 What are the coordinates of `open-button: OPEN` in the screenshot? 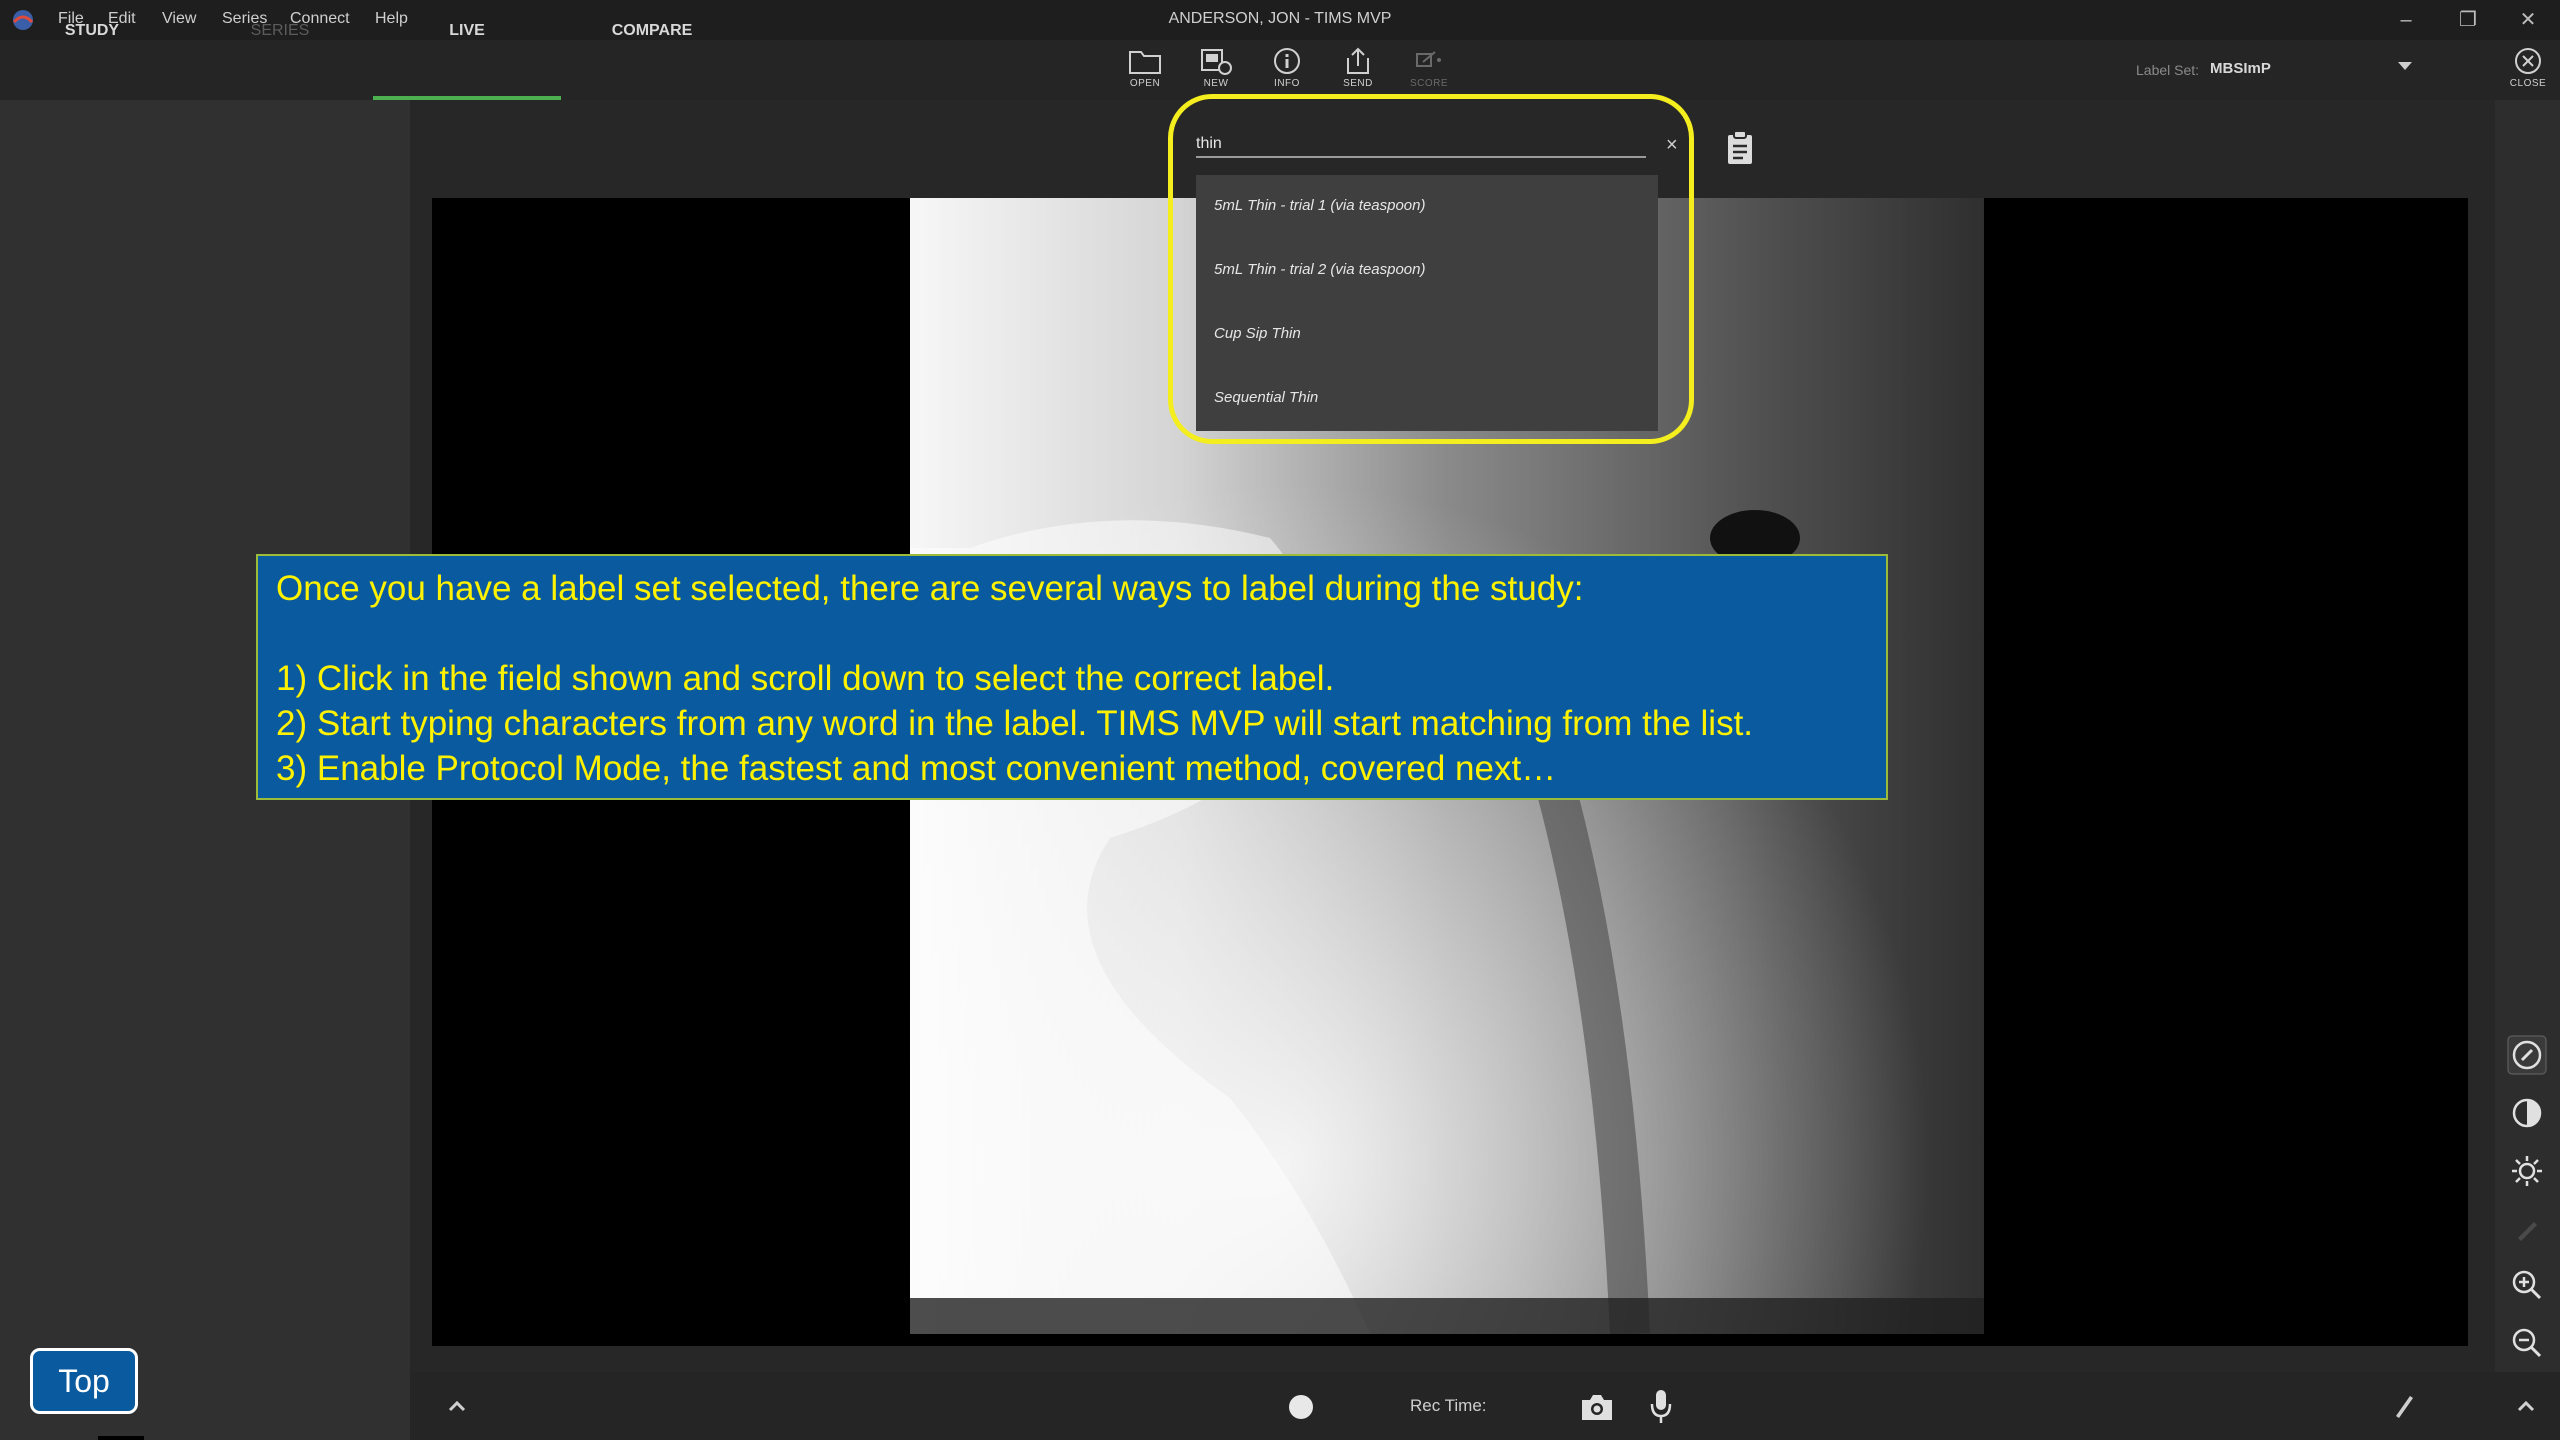 It's located at (1145, 67).